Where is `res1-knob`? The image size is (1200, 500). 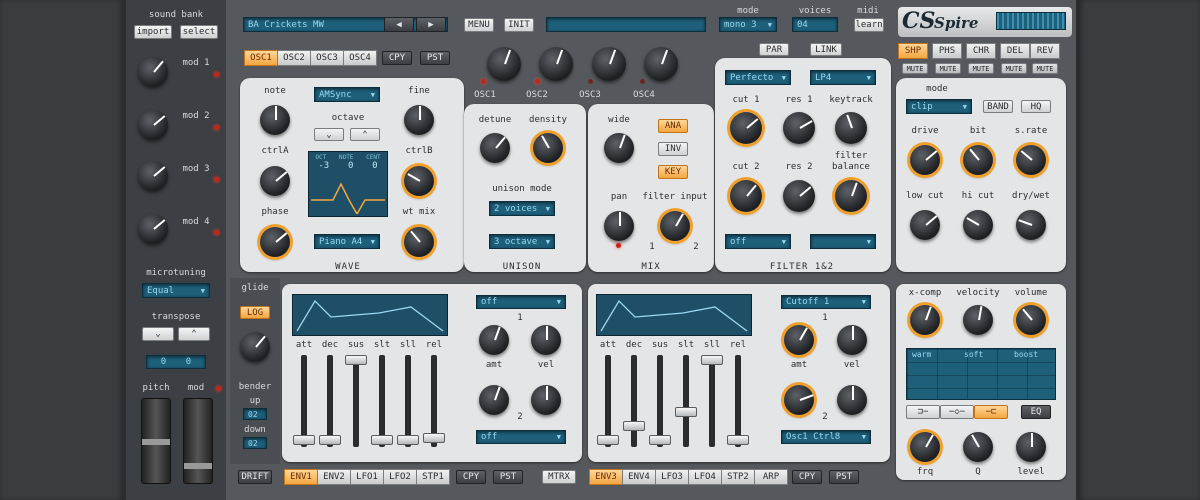
res1-knob is located at coordinates (799, 128).